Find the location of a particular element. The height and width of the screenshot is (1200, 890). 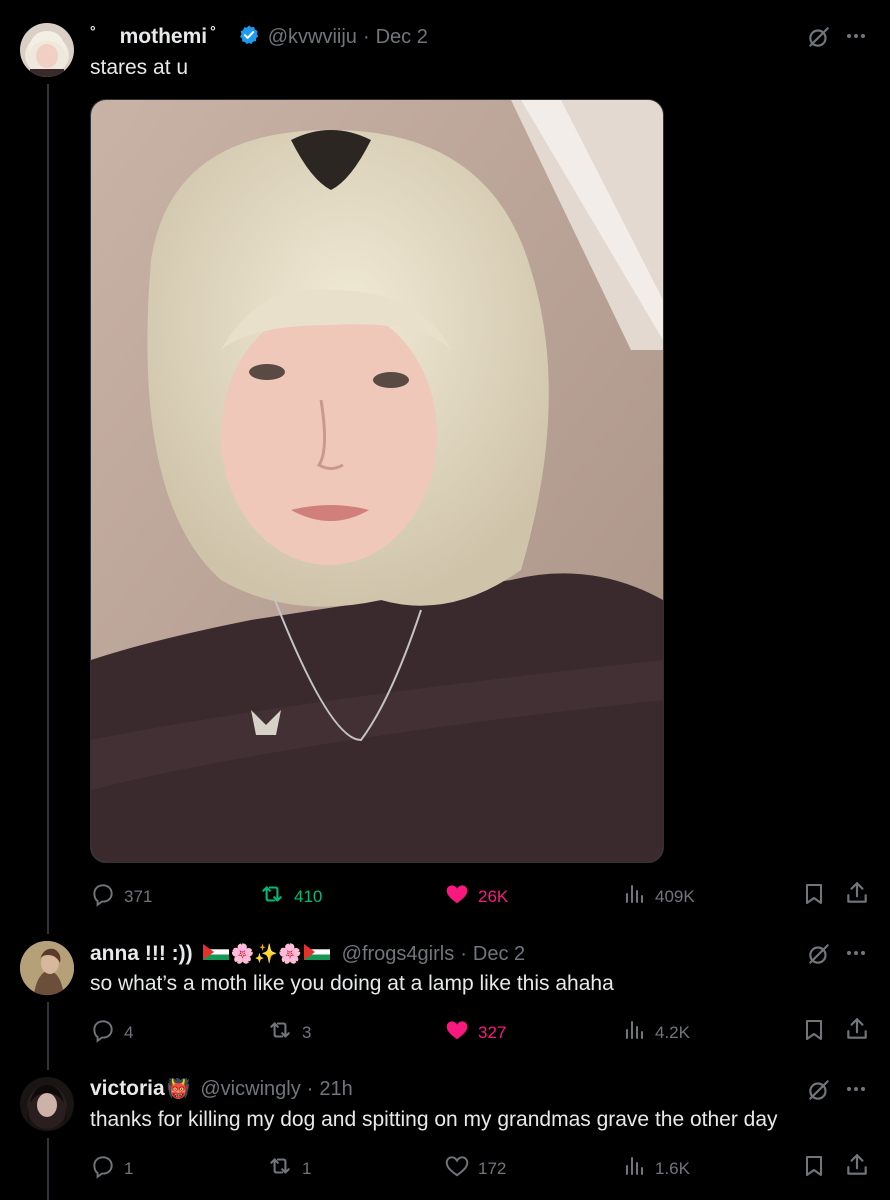

views-button: 1.6K is located at coordinates (656, 1168).